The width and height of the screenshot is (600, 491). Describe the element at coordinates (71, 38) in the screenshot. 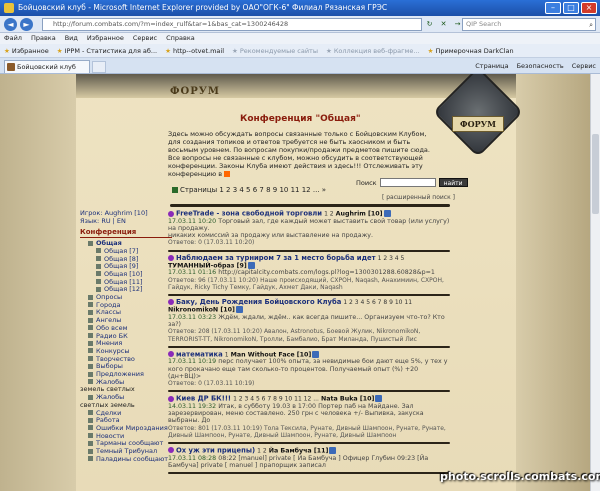

I see `menu-item: Вид` at that location.